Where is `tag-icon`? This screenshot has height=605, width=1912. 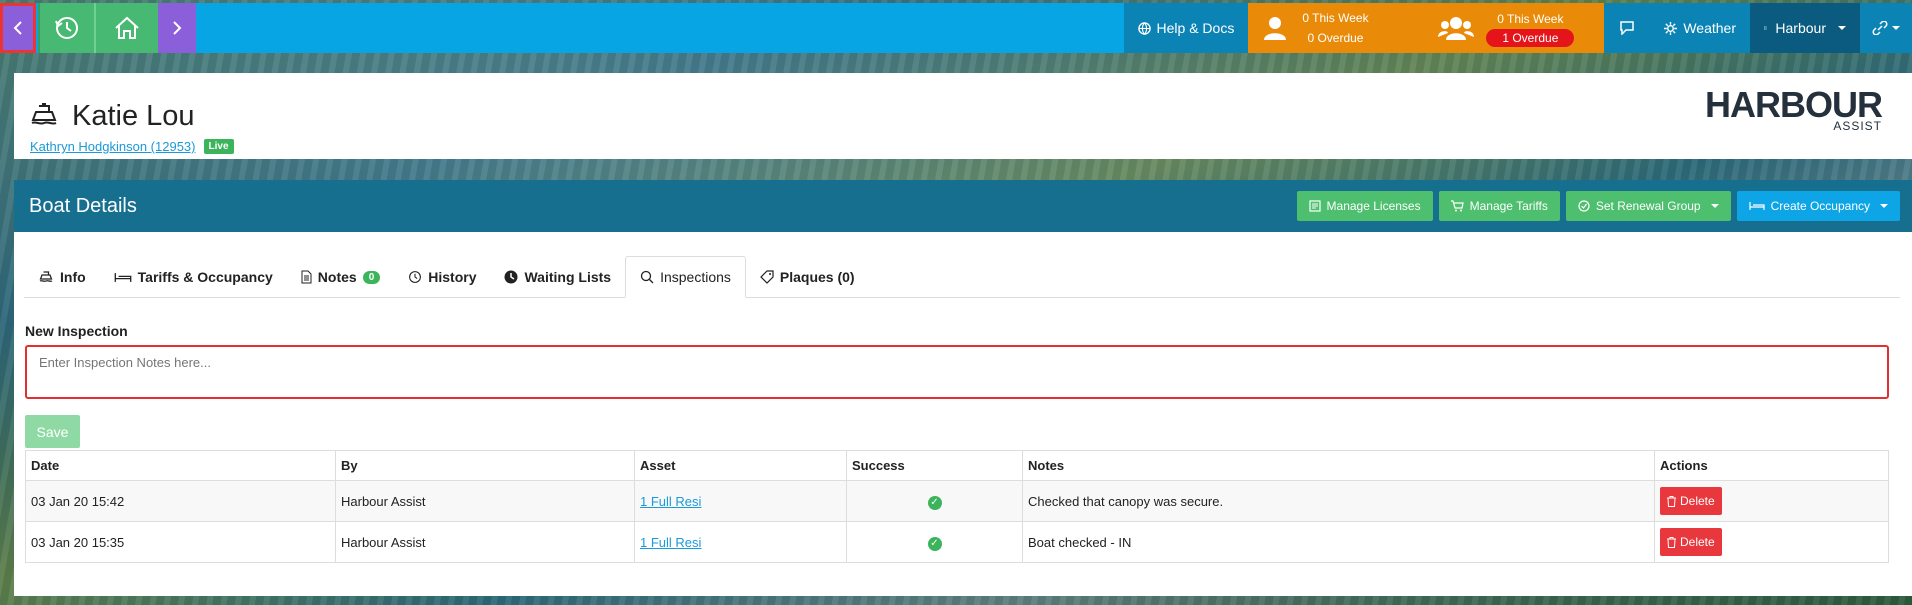
tag-icon is located at coordinates (767, 277).